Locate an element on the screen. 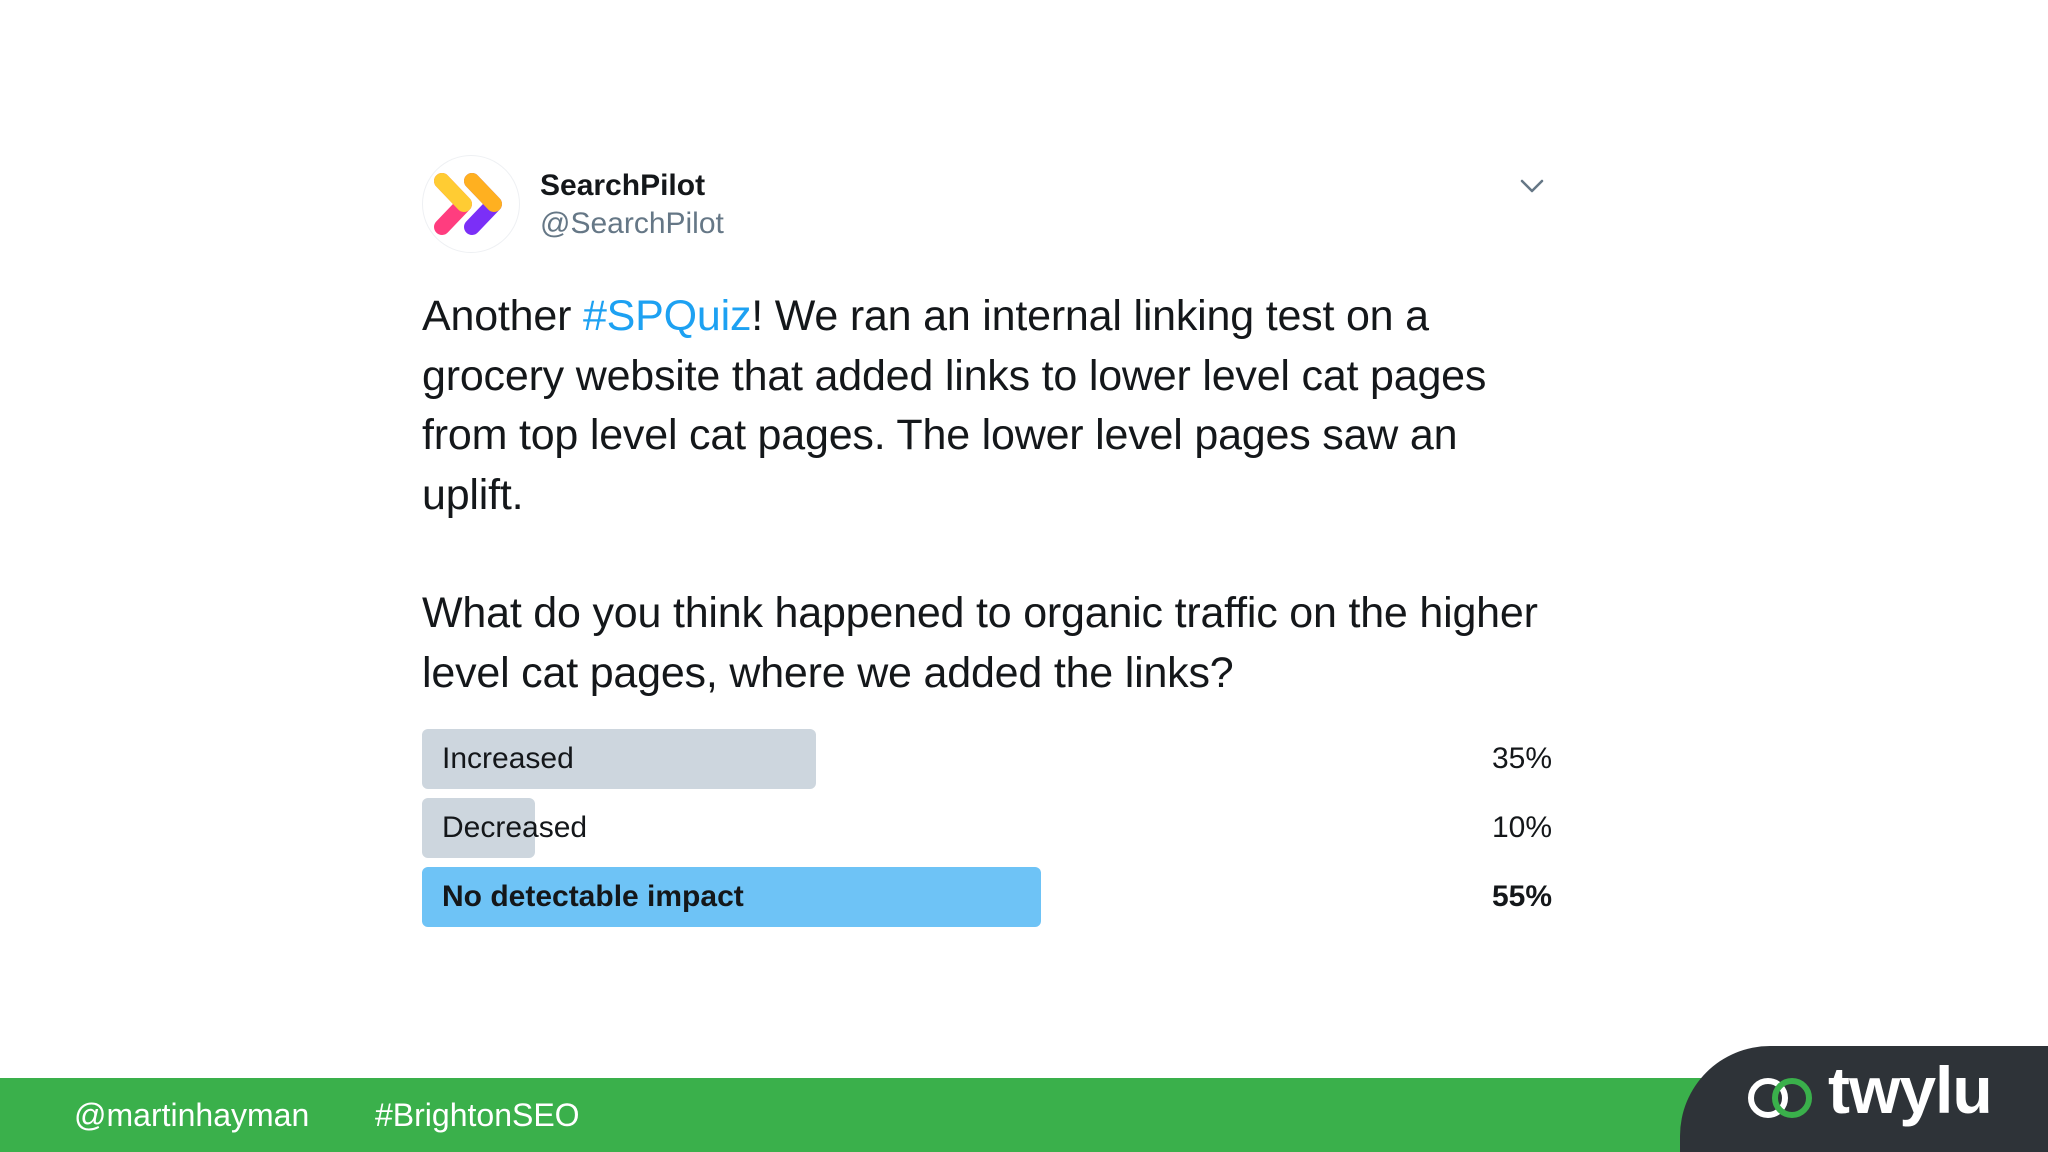  brand-logo: twylu is located at coordinates (1864, 1099).